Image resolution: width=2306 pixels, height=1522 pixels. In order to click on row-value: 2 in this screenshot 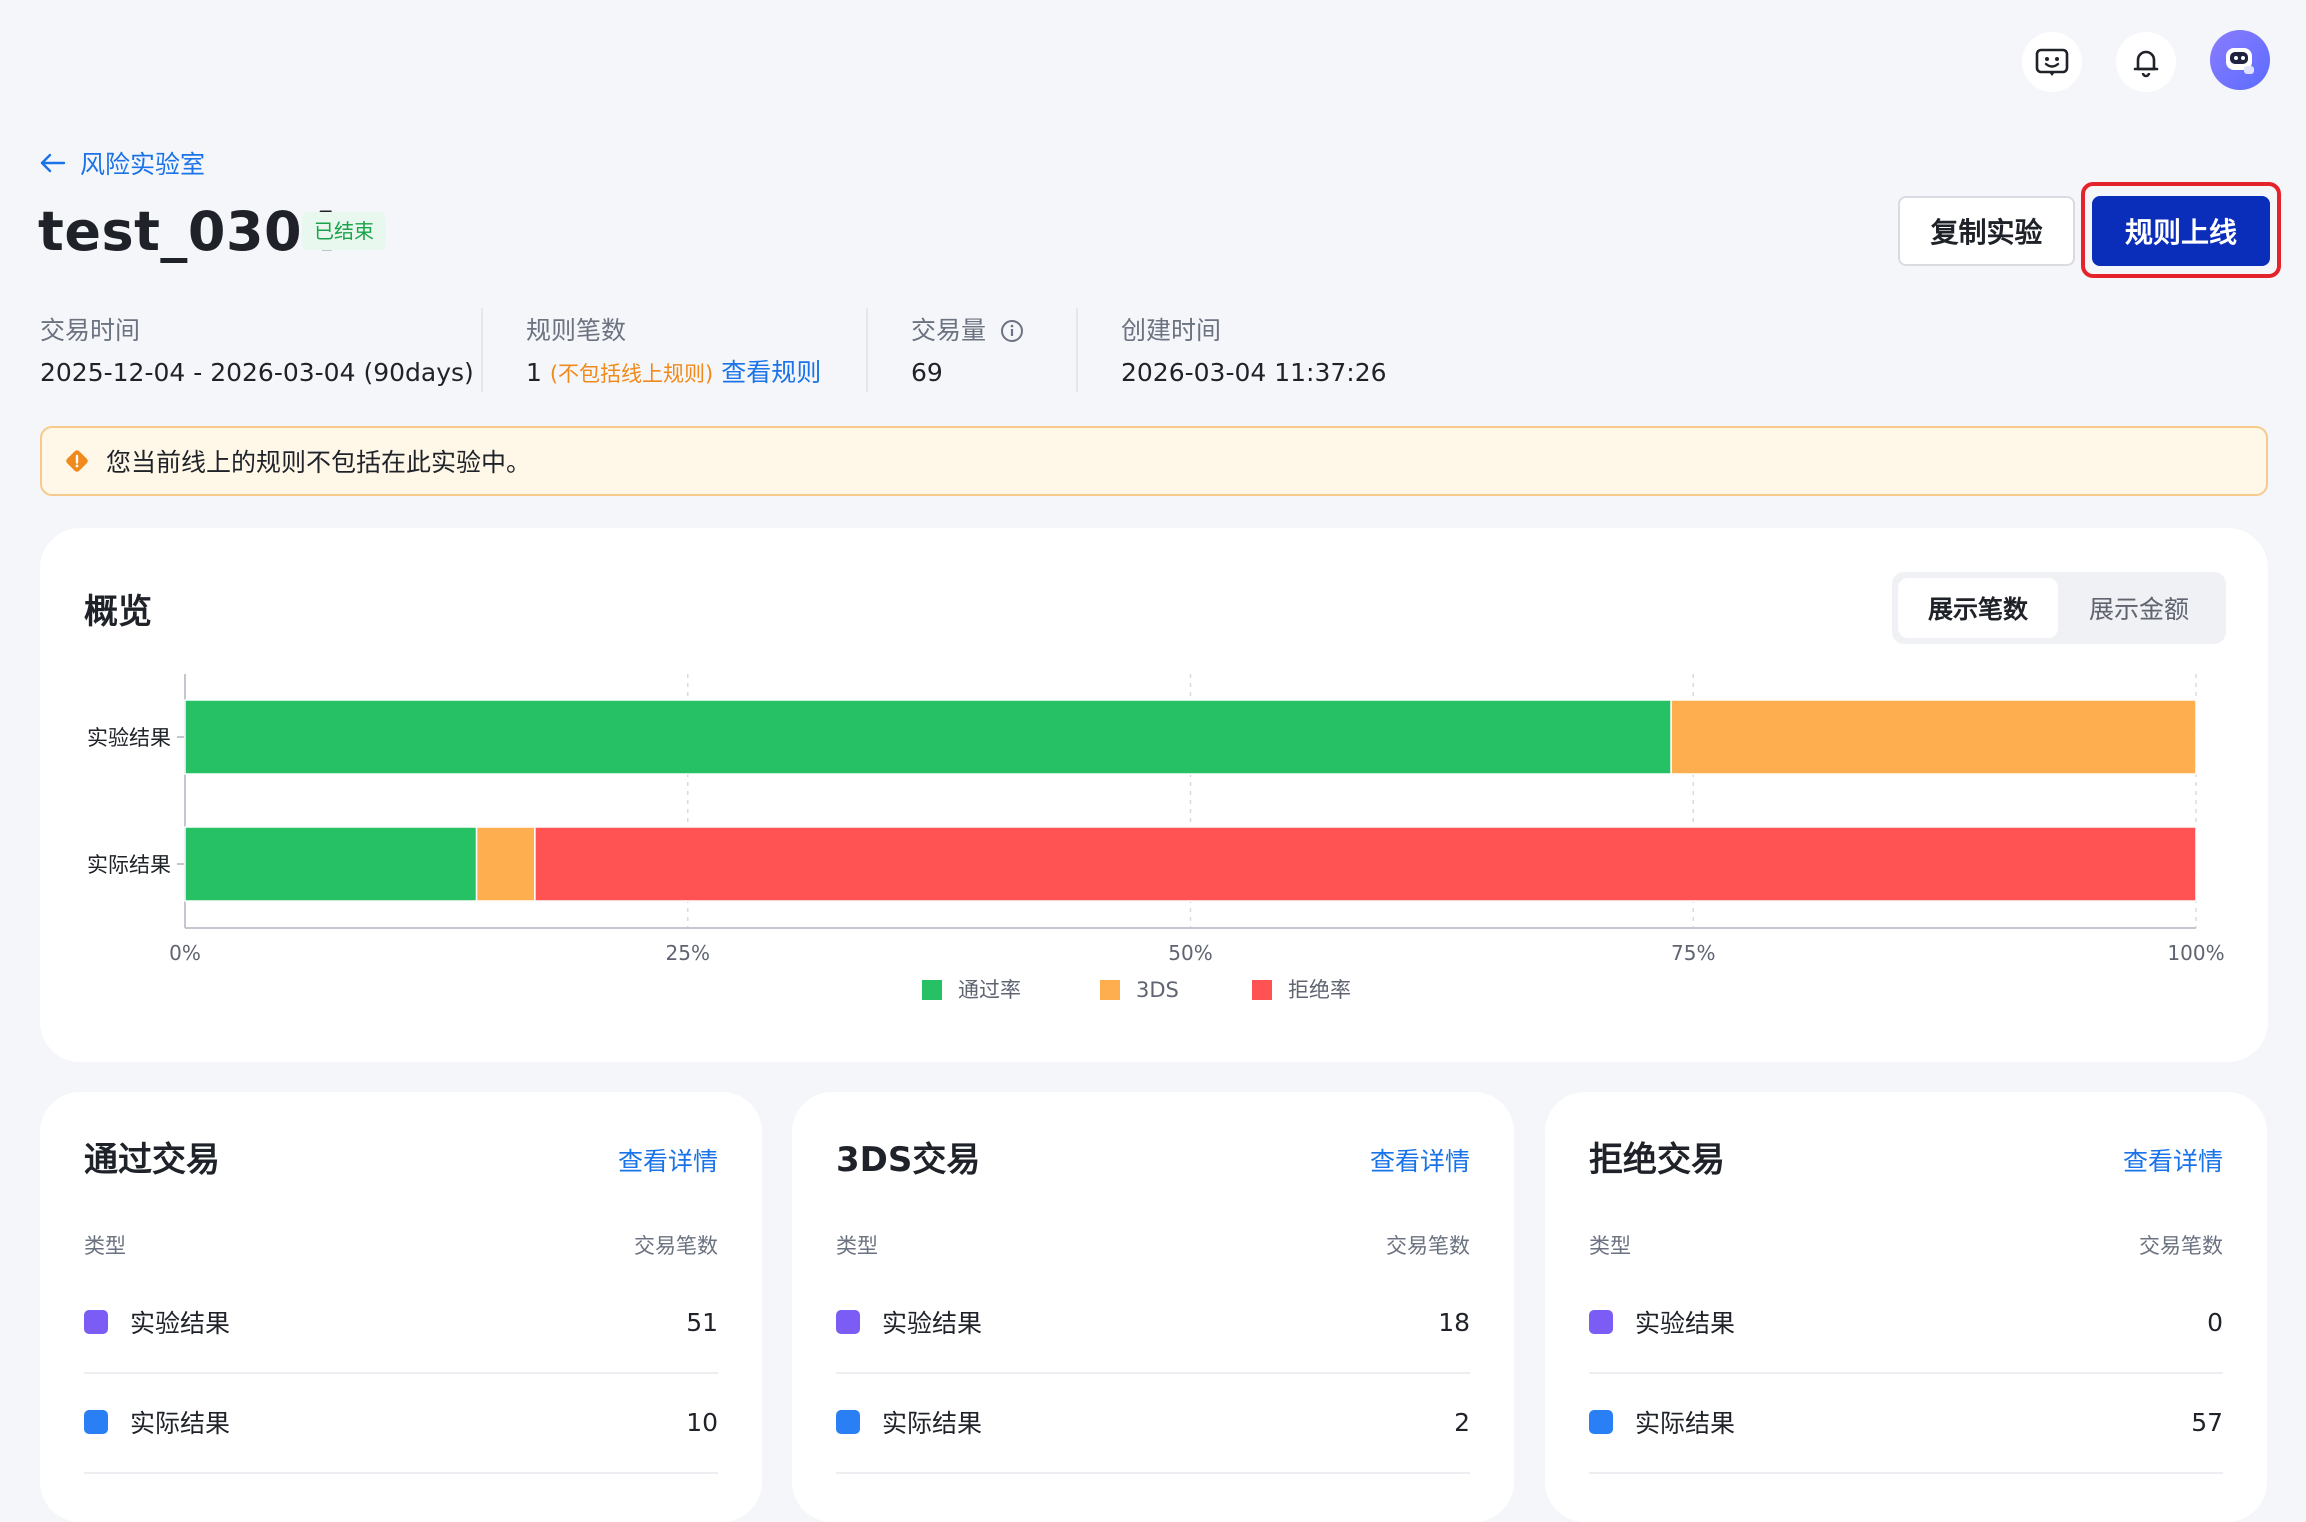, I will do `click(1462, 1422)`.